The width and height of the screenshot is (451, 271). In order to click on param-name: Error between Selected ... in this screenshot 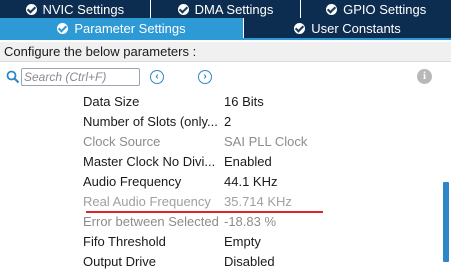, I will do `click(151, 221)`.